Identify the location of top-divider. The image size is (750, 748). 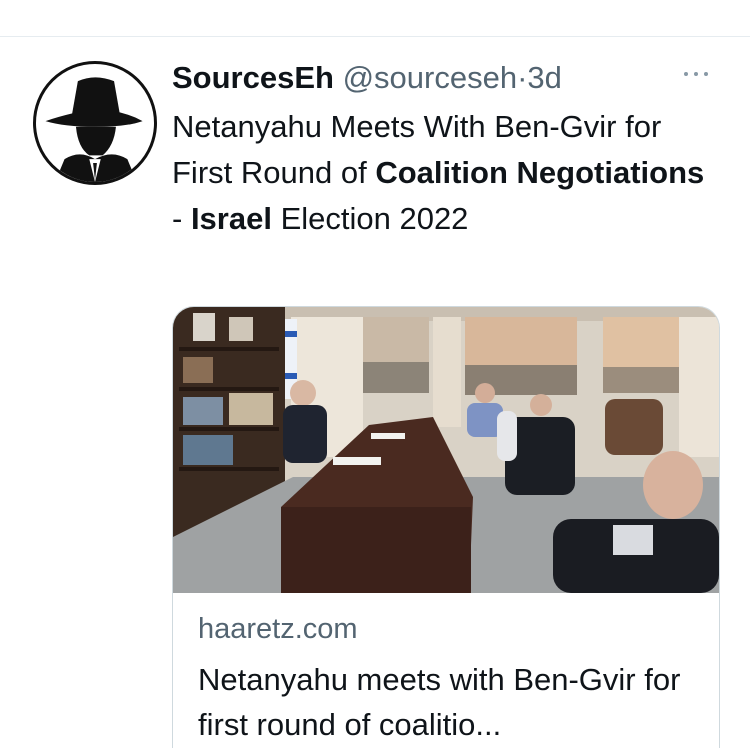
(375, 36).